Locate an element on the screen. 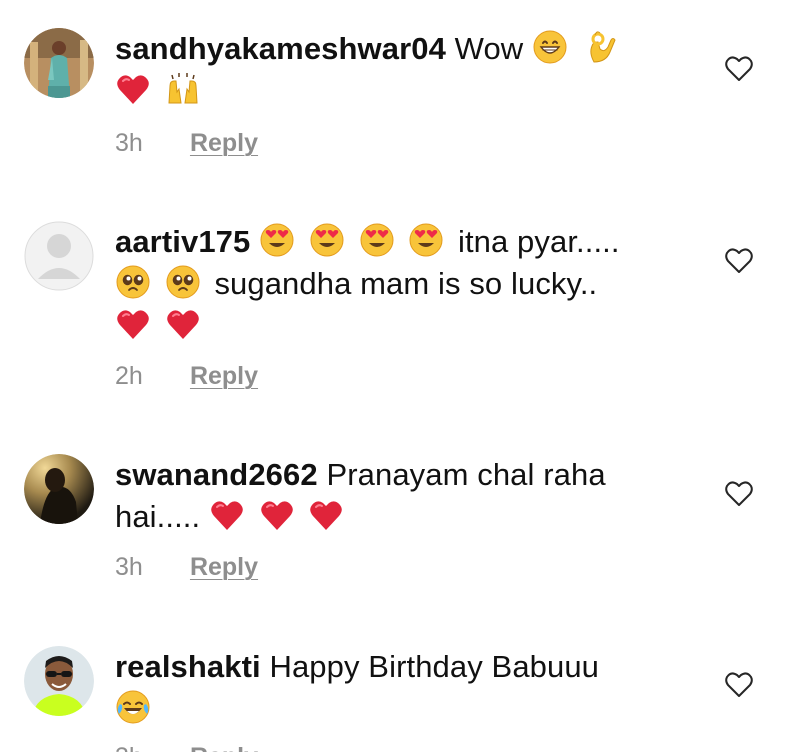 Image resolution: width=800 pixels, height=752 pixels. username: sandhyakameshwar04 is located at coordinates (280, 48).